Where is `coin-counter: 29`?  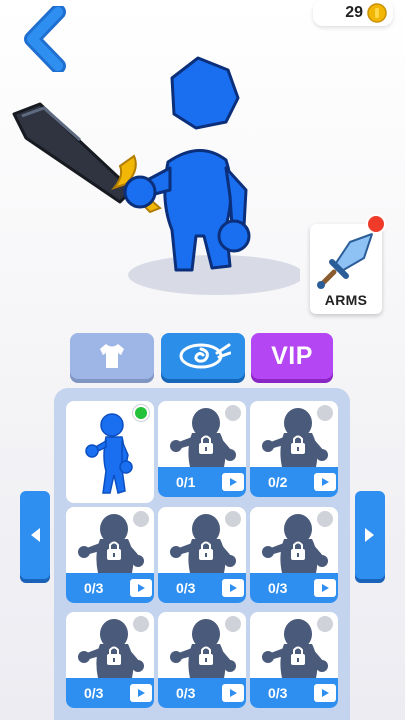
coin-counter: 29 is located at coordinates (353, 13).